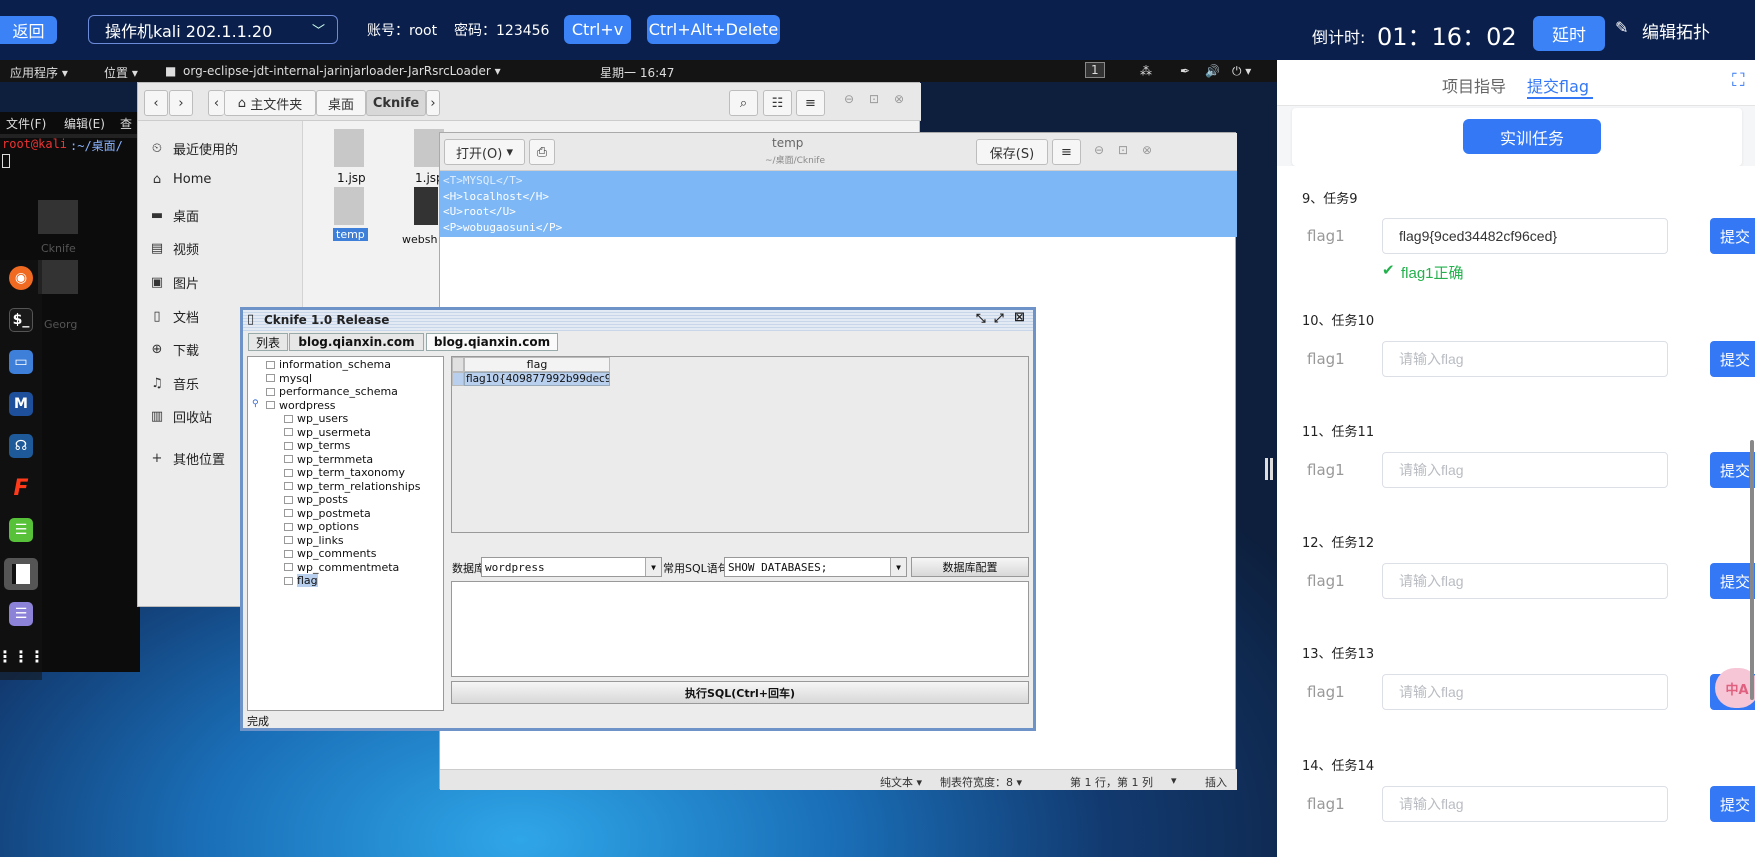 This screenshot has height=857, width=1755. Describe the element at coordinates (542, 152) in the screenshot. I see `new-document-icon: ⎙` at that location.